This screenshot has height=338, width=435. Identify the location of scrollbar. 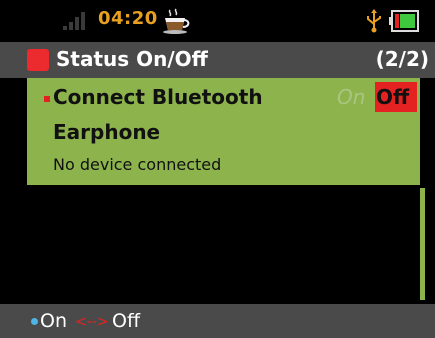
(422, 189).